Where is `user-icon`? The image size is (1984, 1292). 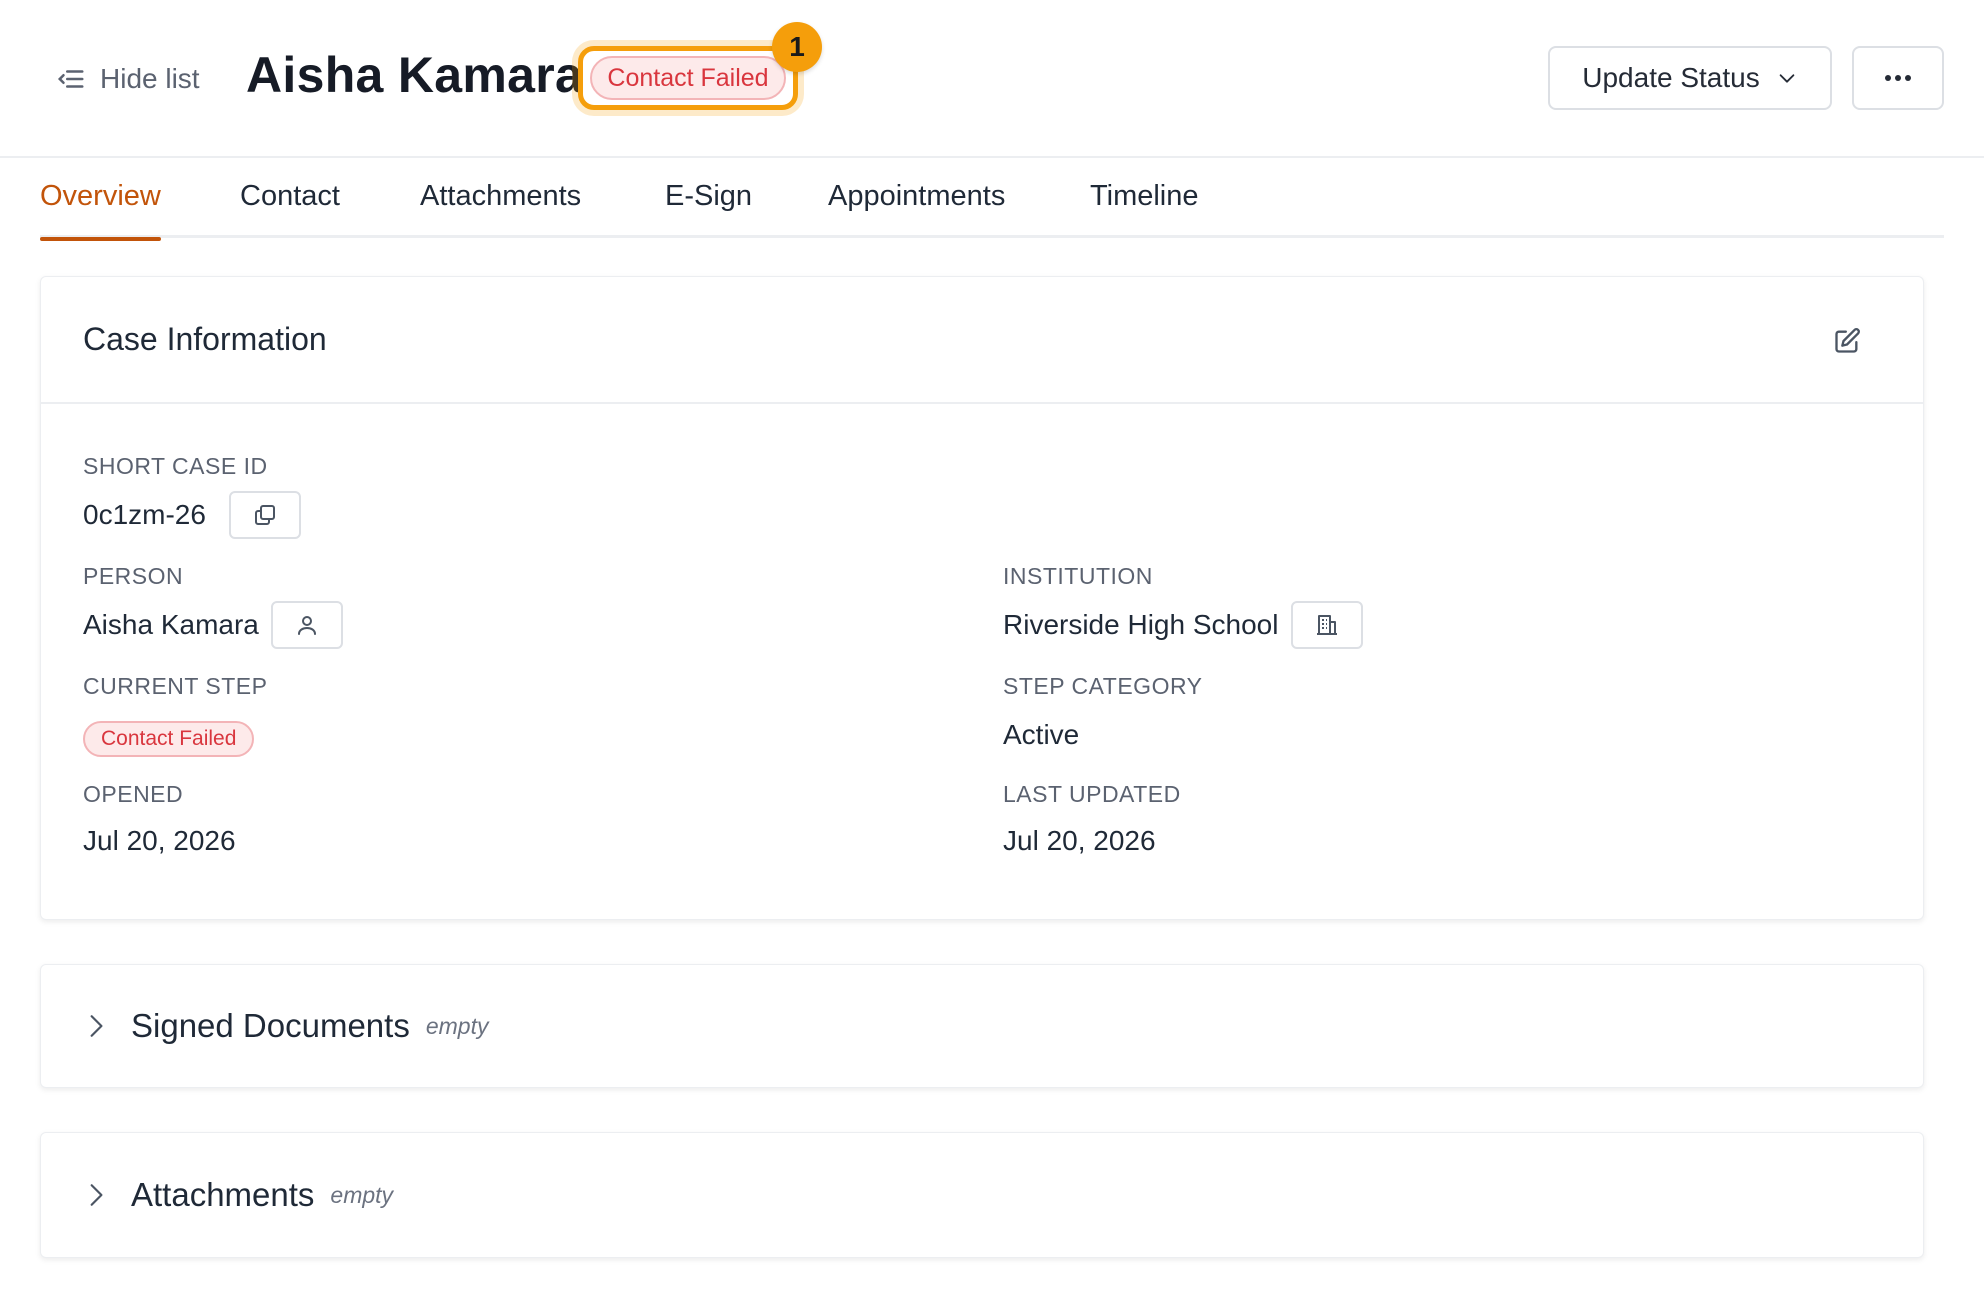
user-icon is located at coordinates (307, 625).